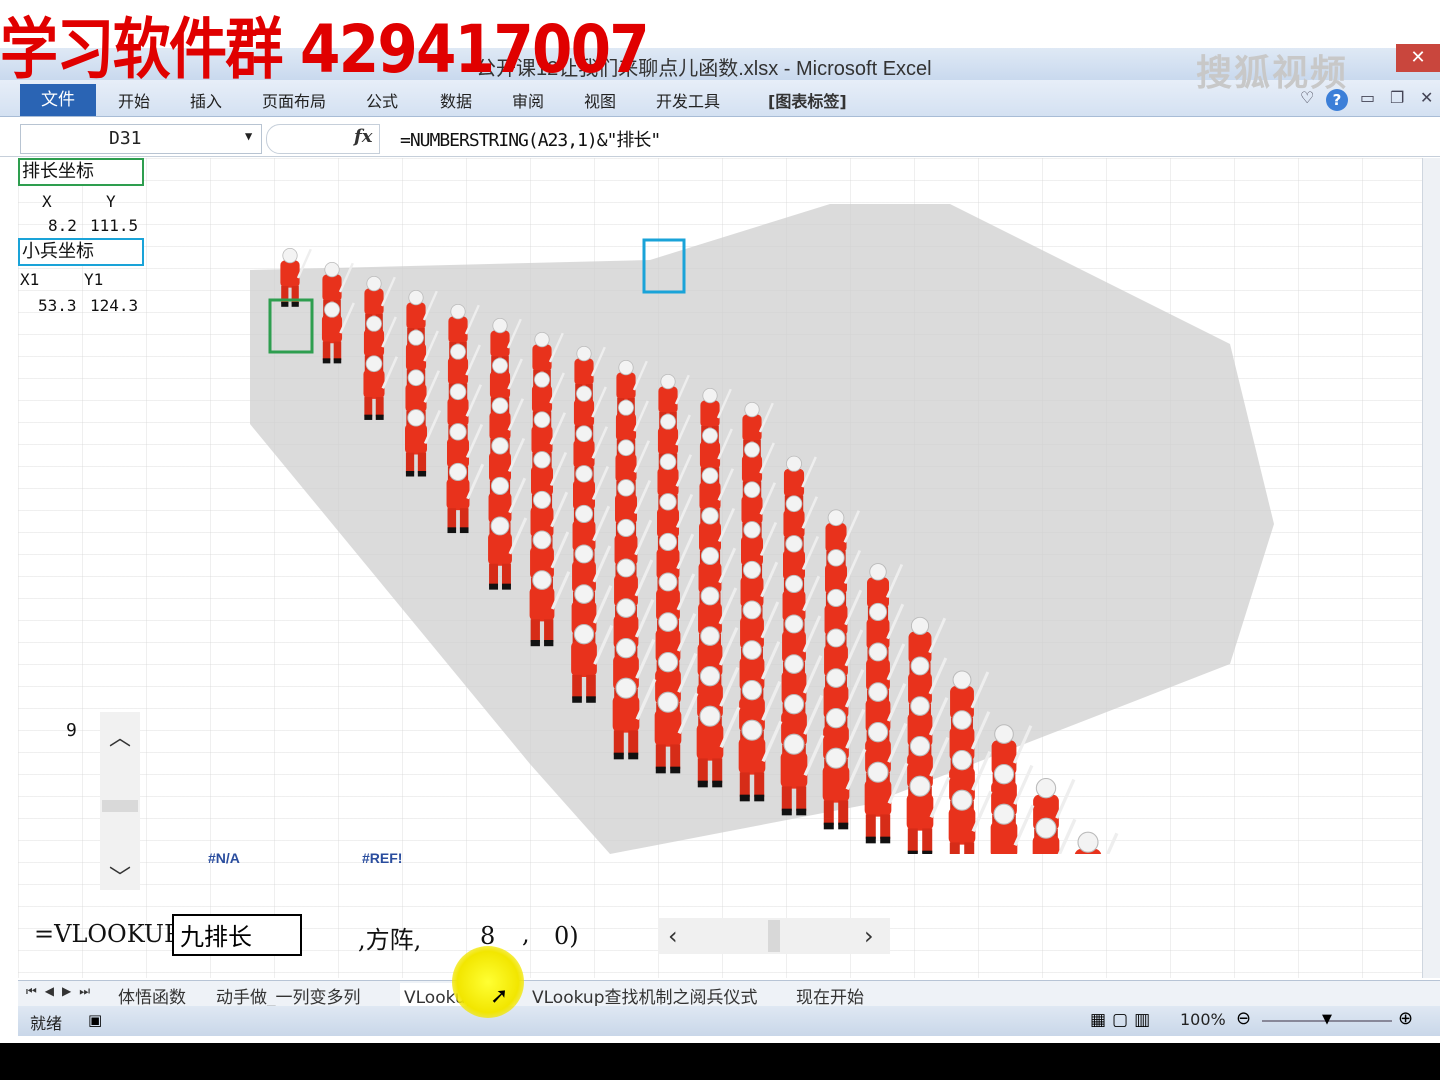 The width and height of the screenshot is (1440, 1080). I want to click on vlookup-range-flag: 0), so click(566, 936).